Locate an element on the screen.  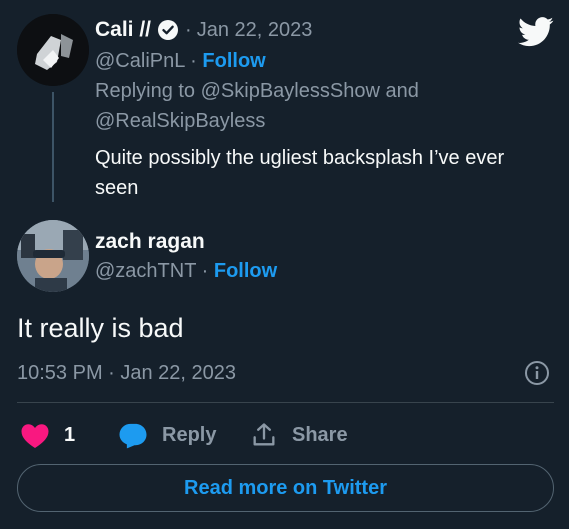
verified-badge-icon is located at coordinates (168, 30).